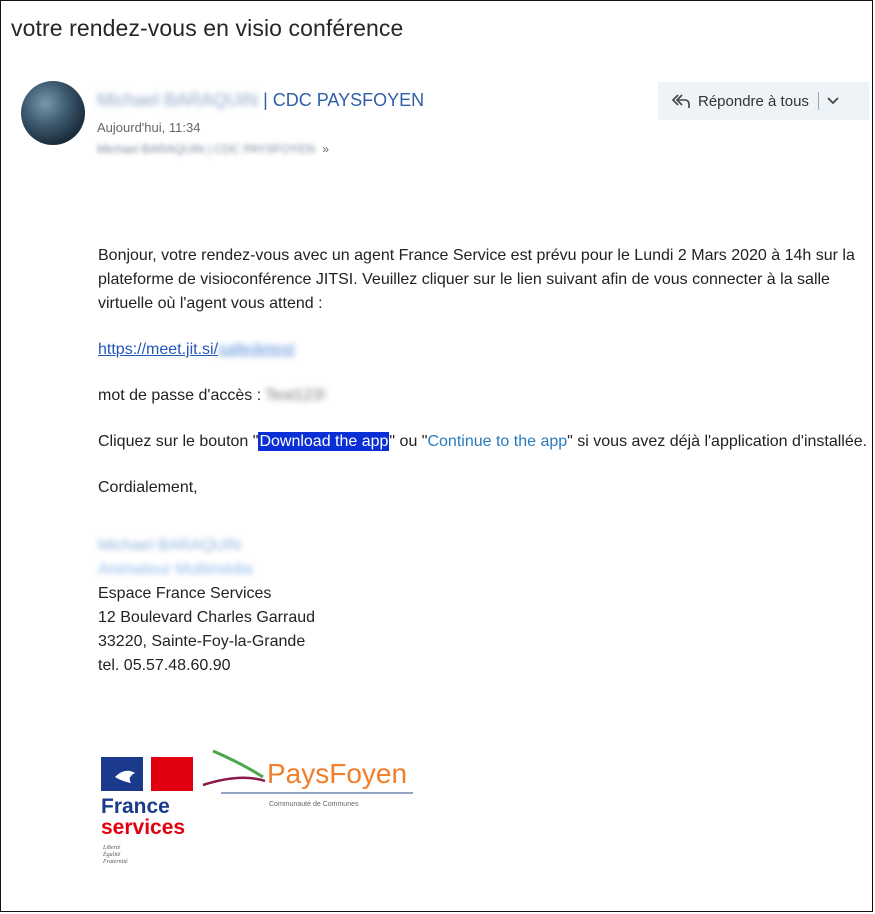 The image size is (875, 914). Describe the element at coordinates (238, 764) in the screenshot. I see `logo-swoosh-green` at that location.